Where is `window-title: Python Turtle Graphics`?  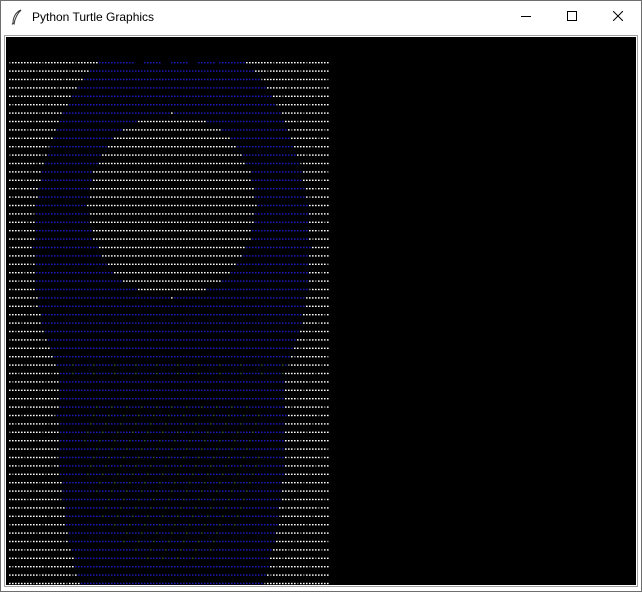 window-title: Python Turtle Graphics is located at coordinates (93, 16).